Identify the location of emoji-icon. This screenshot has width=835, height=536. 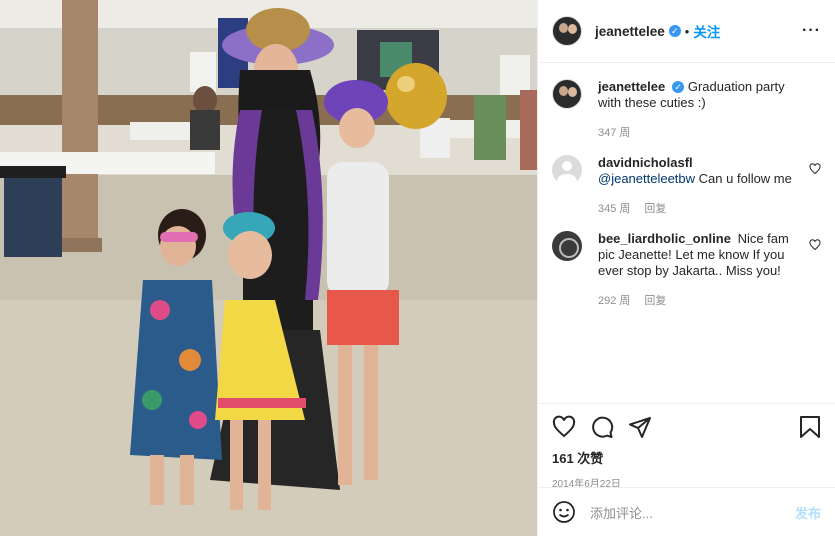
(564, 512).